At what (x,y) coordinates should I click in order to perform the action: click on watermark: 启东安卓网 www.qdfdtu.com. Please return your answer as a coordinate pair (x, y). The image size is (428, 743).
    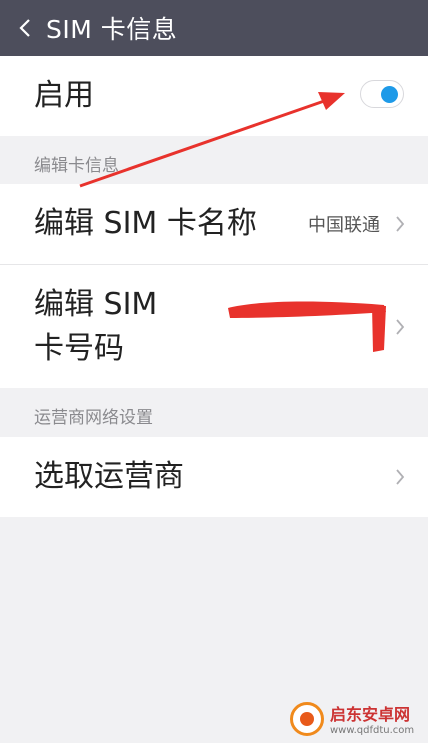
    Looking at the image, I should click on (359, 718).